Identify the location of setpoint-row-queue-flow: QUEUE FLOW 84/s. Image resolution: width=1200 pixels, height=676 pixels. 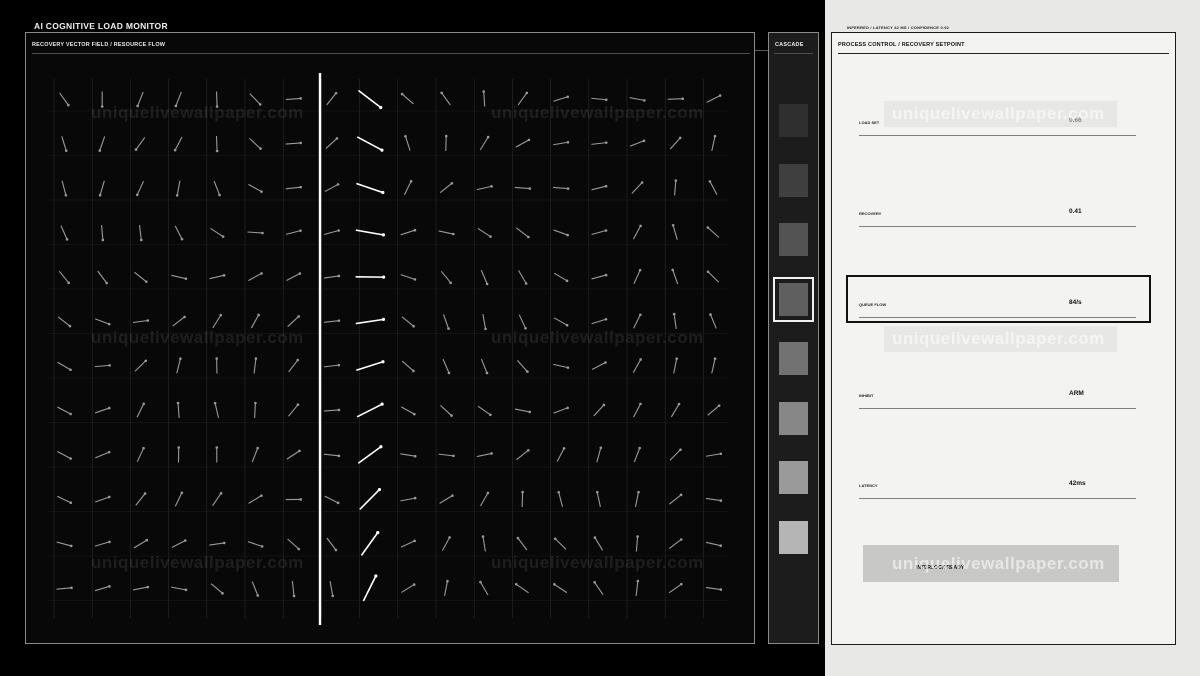
(997, 319).